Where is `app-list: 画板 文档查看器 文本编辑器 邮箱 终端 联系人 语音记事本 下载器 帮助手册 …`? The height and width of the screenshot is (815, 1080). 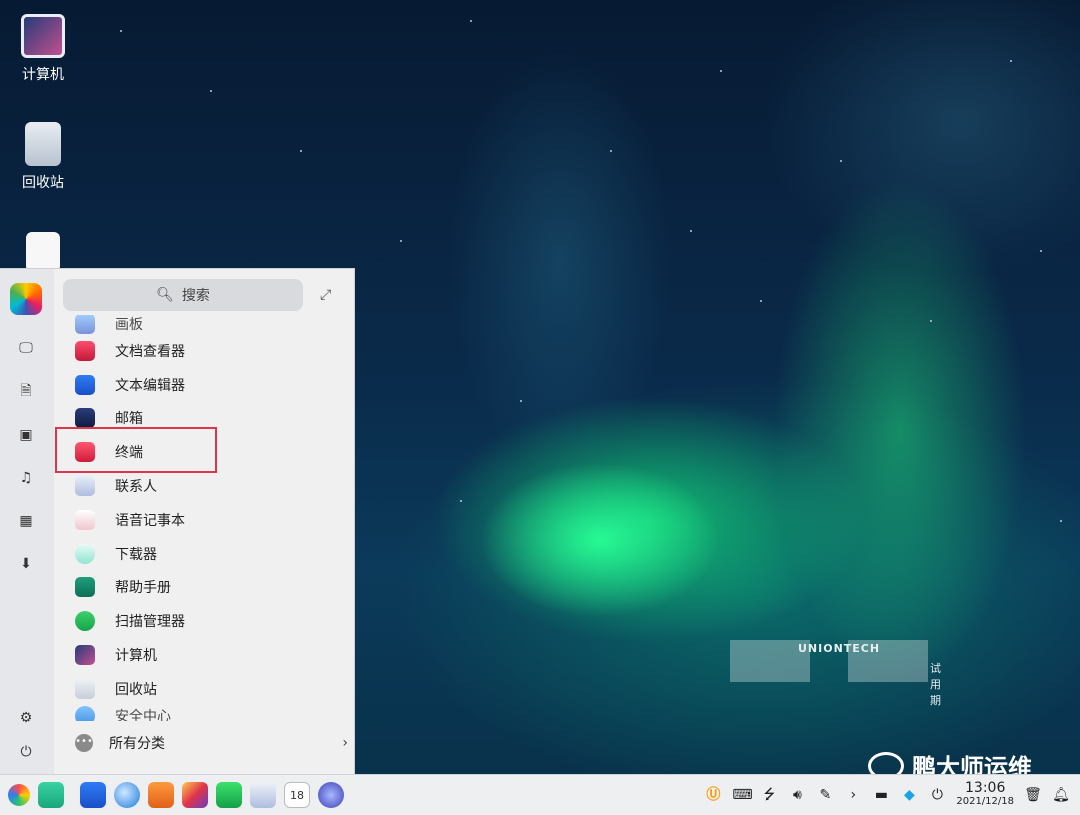 app-list: 画板 文档查看器 文本编辑器 邮箱 终端 联系人 语音记事本 下载器 帮助手册 … is located at coordinates (208, 518).